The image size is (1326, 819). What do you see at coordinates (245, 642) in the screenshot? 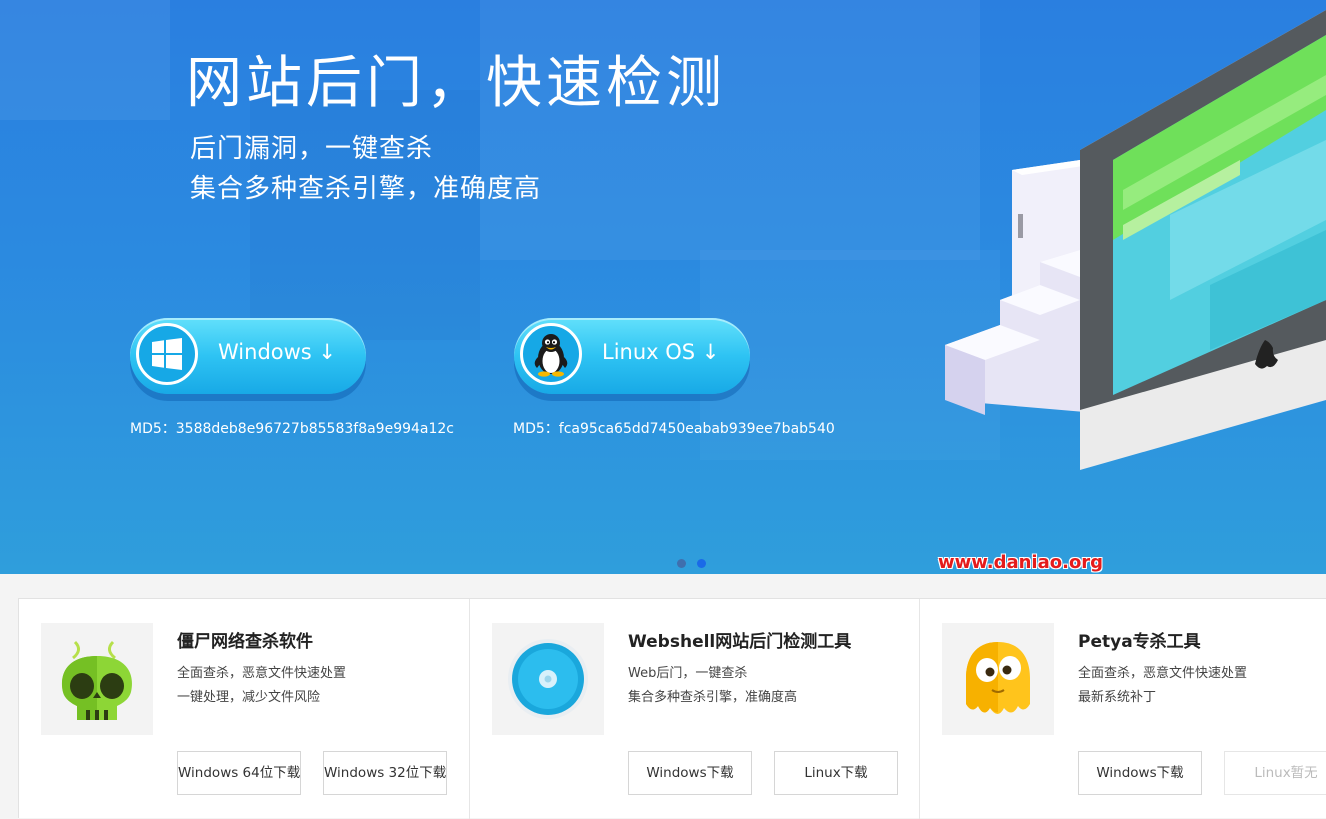
I see `product-title: 僵尸网络查杀软件` at bounding box center [245, 642].